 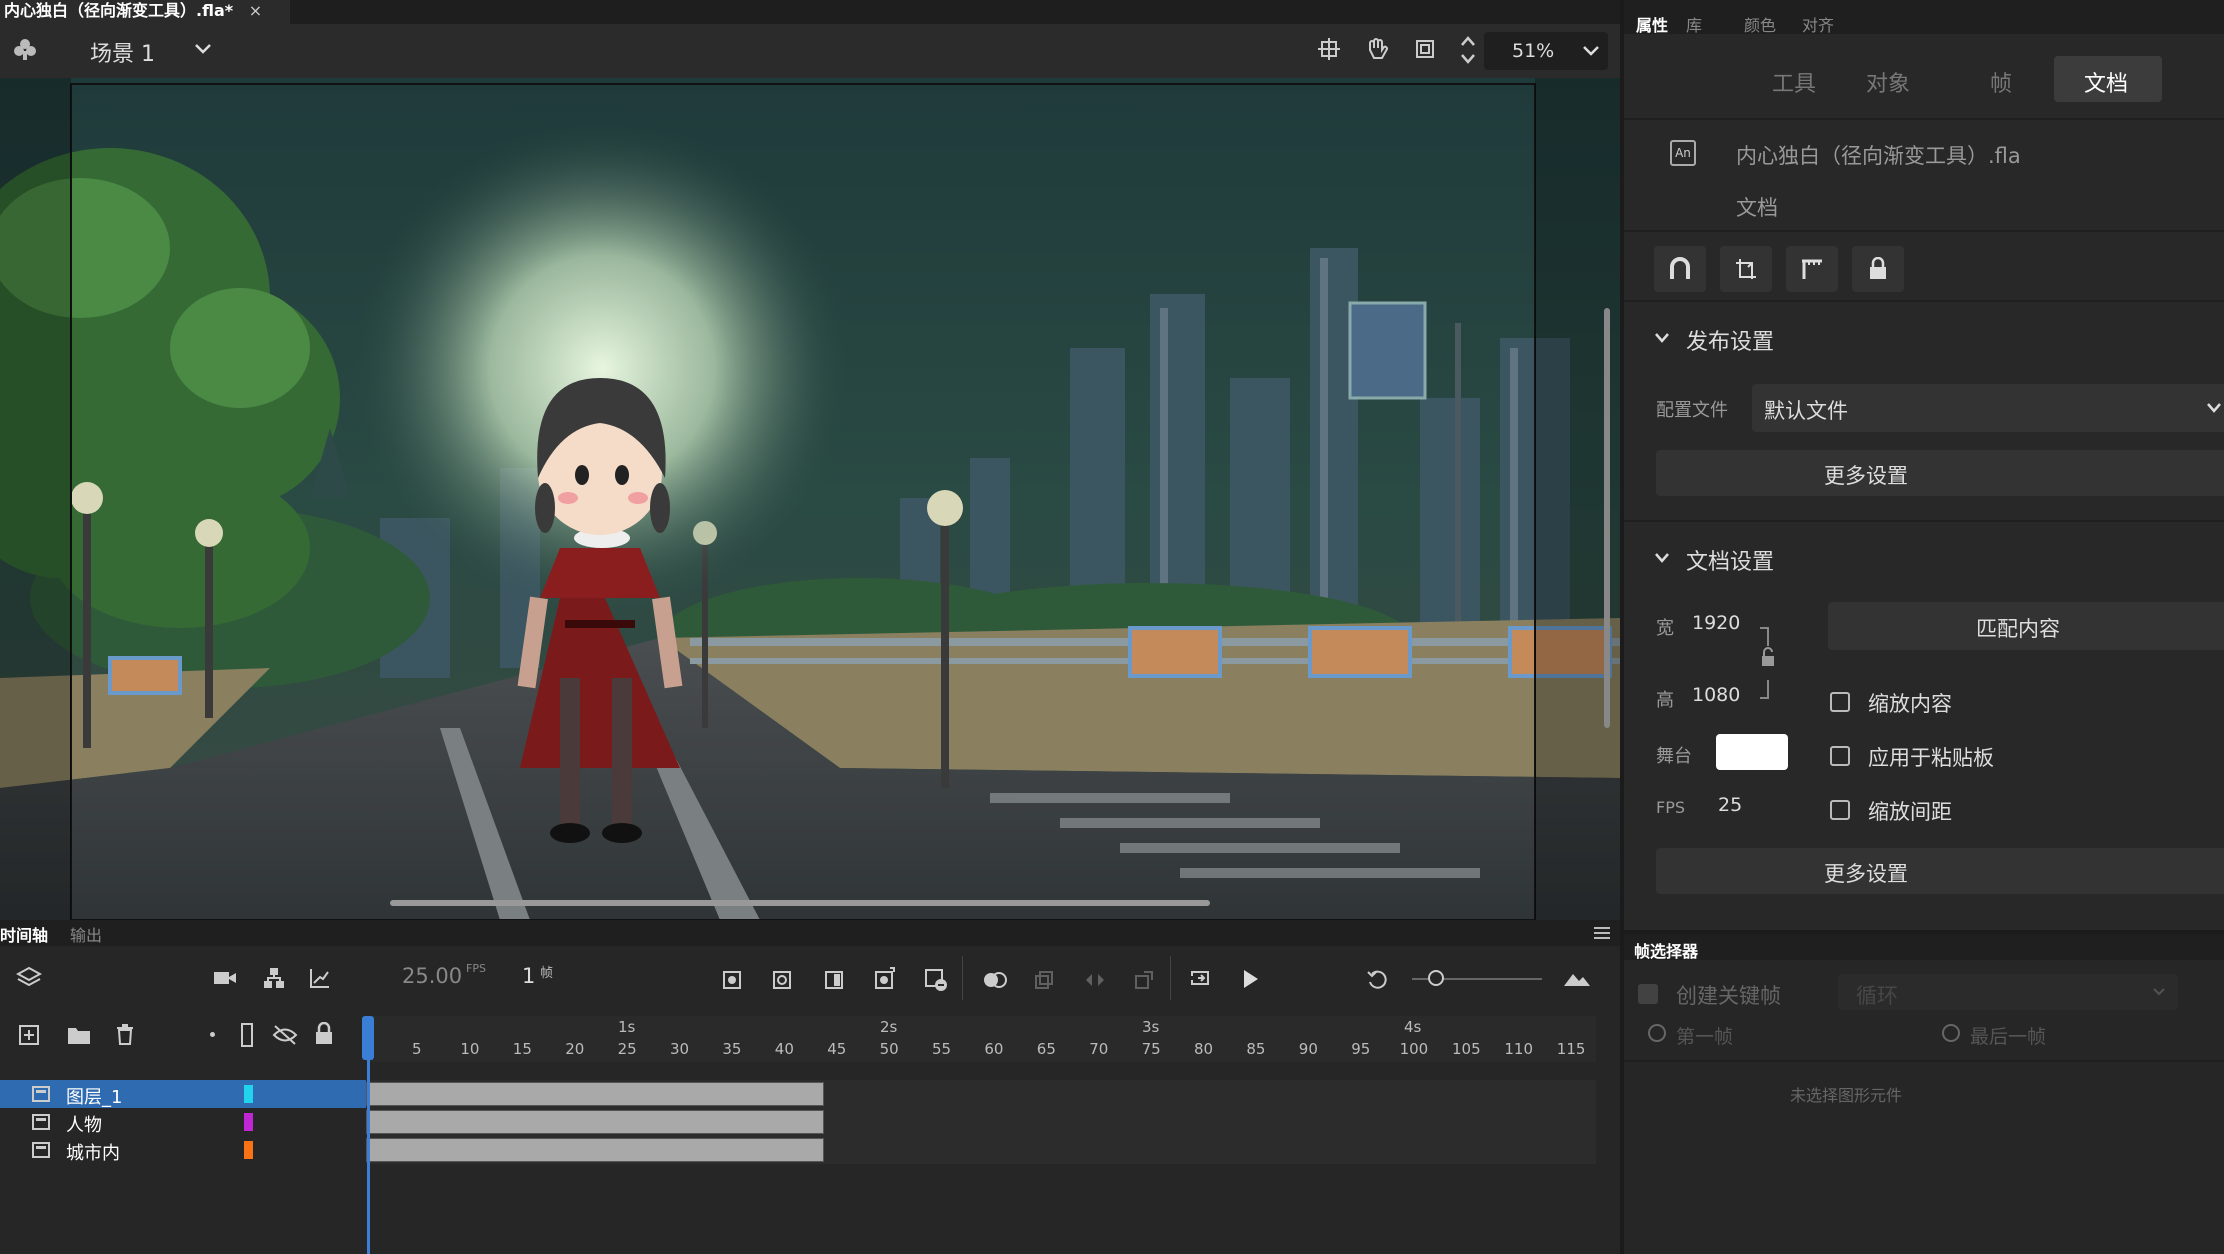 I want to click on divider, so click(x=1924, y=1061).